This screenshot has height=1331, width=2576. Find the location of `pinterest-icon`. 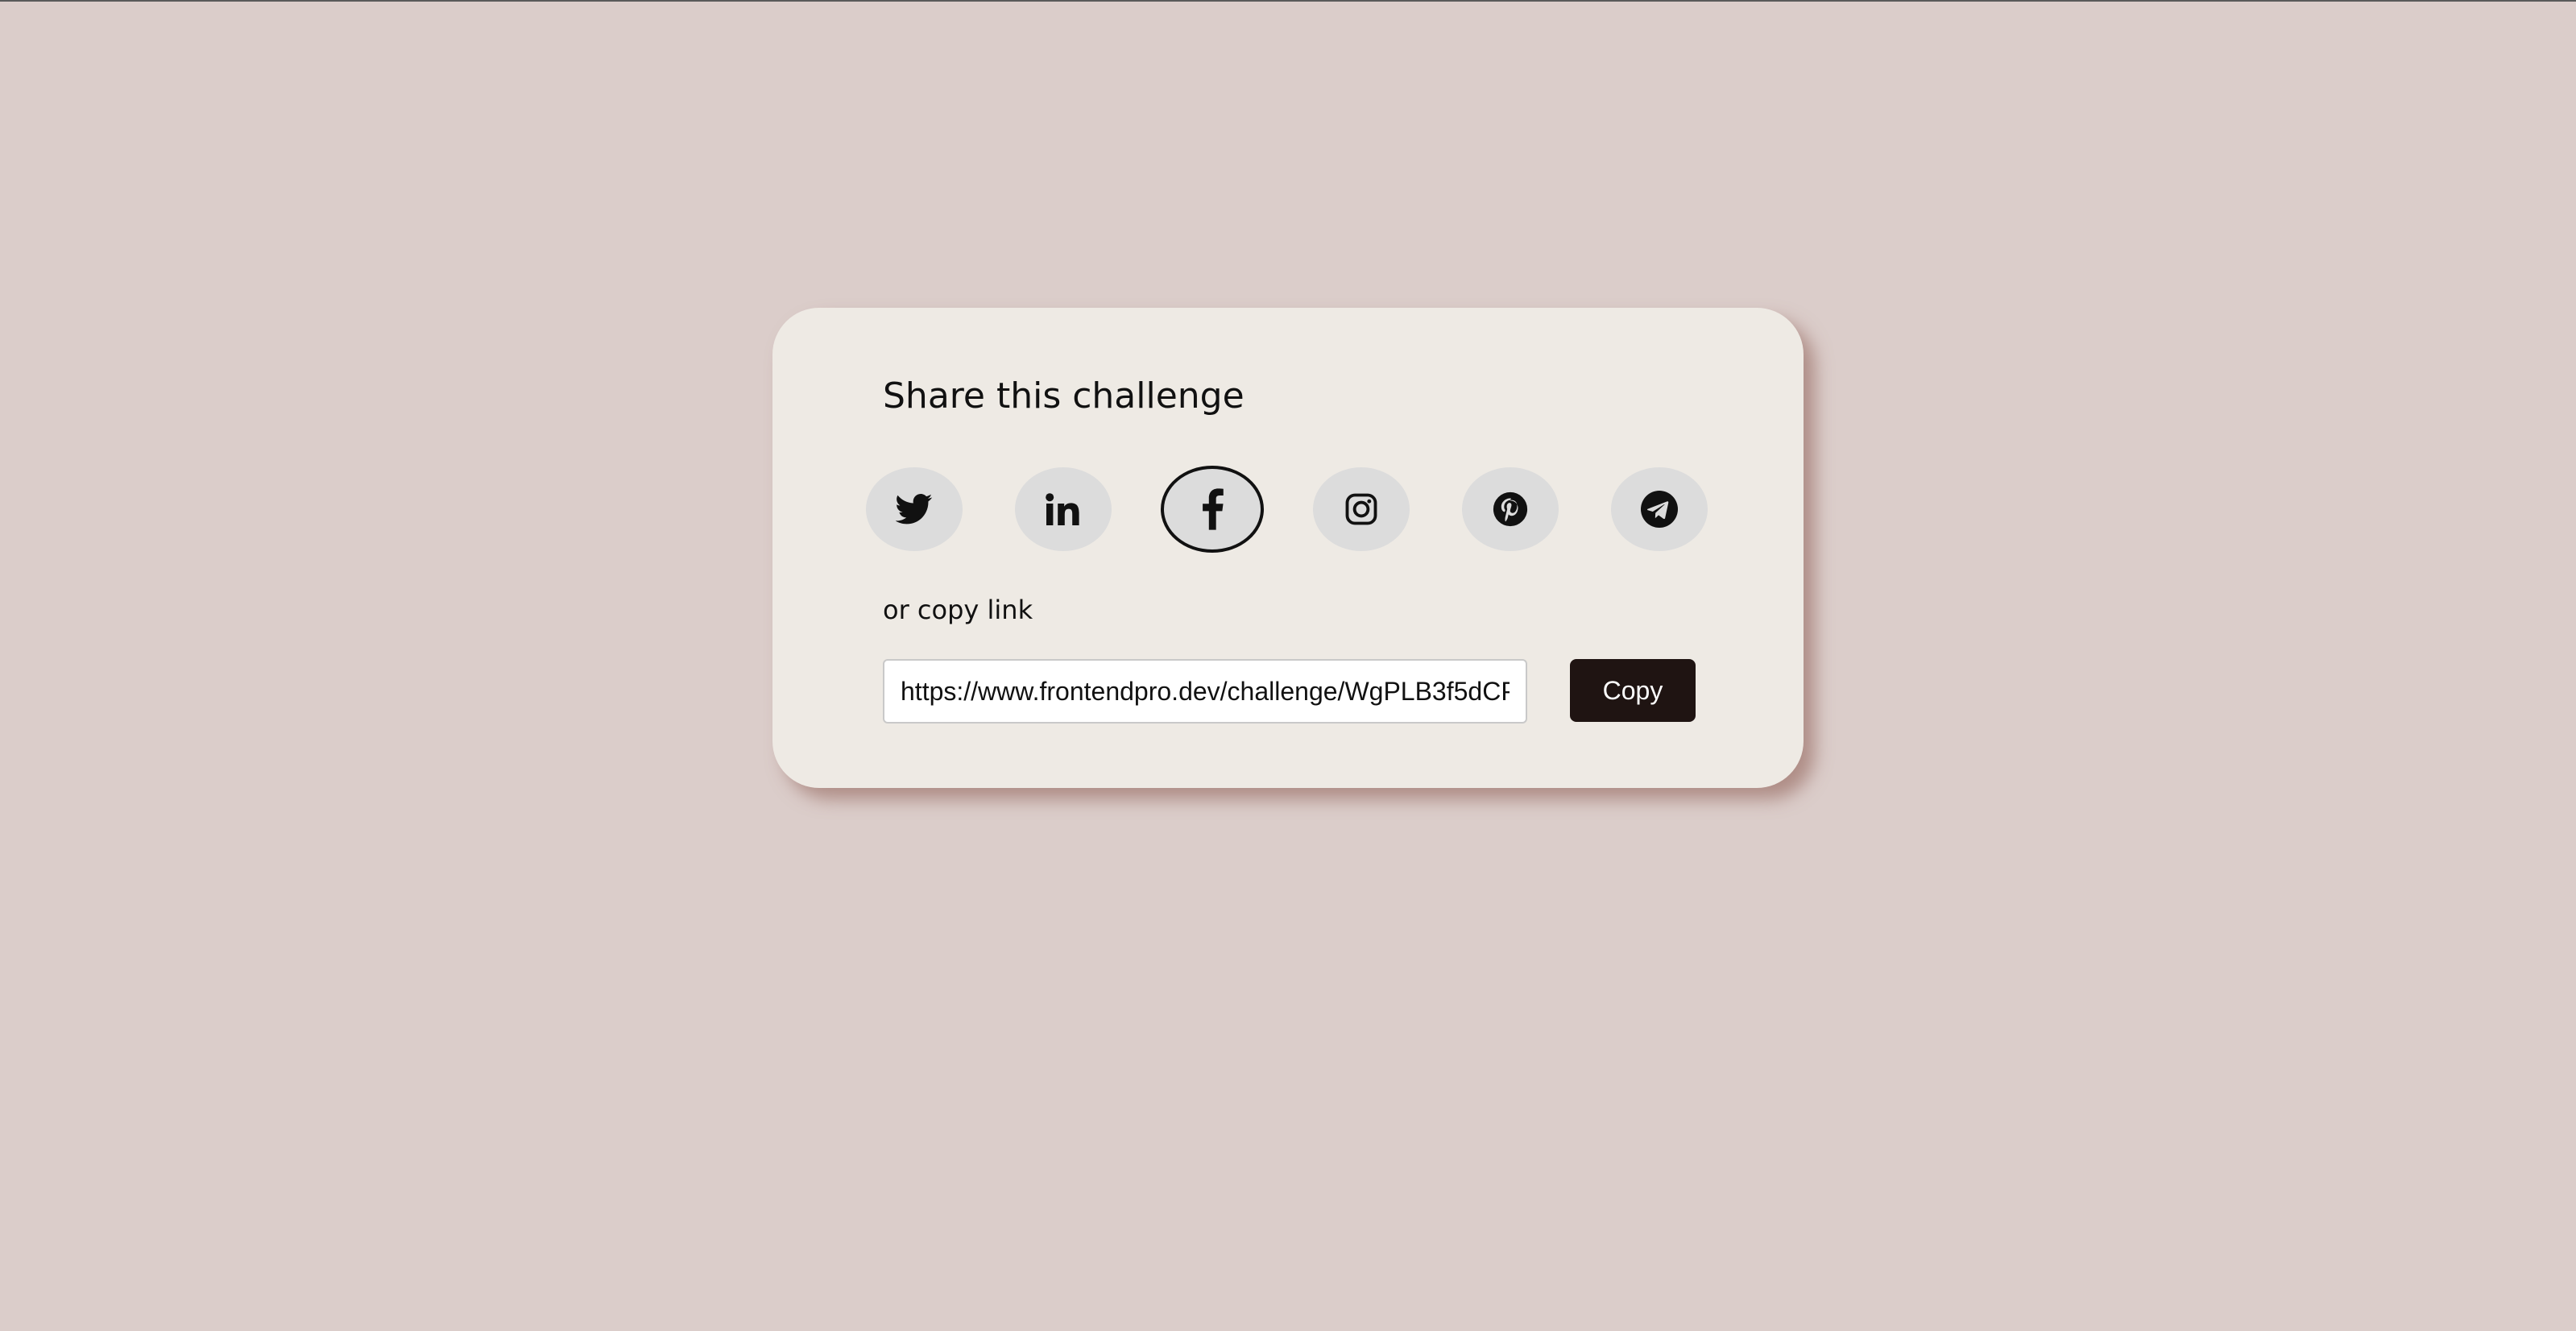

pinterest-icon is located at coordinates (1510, 509).